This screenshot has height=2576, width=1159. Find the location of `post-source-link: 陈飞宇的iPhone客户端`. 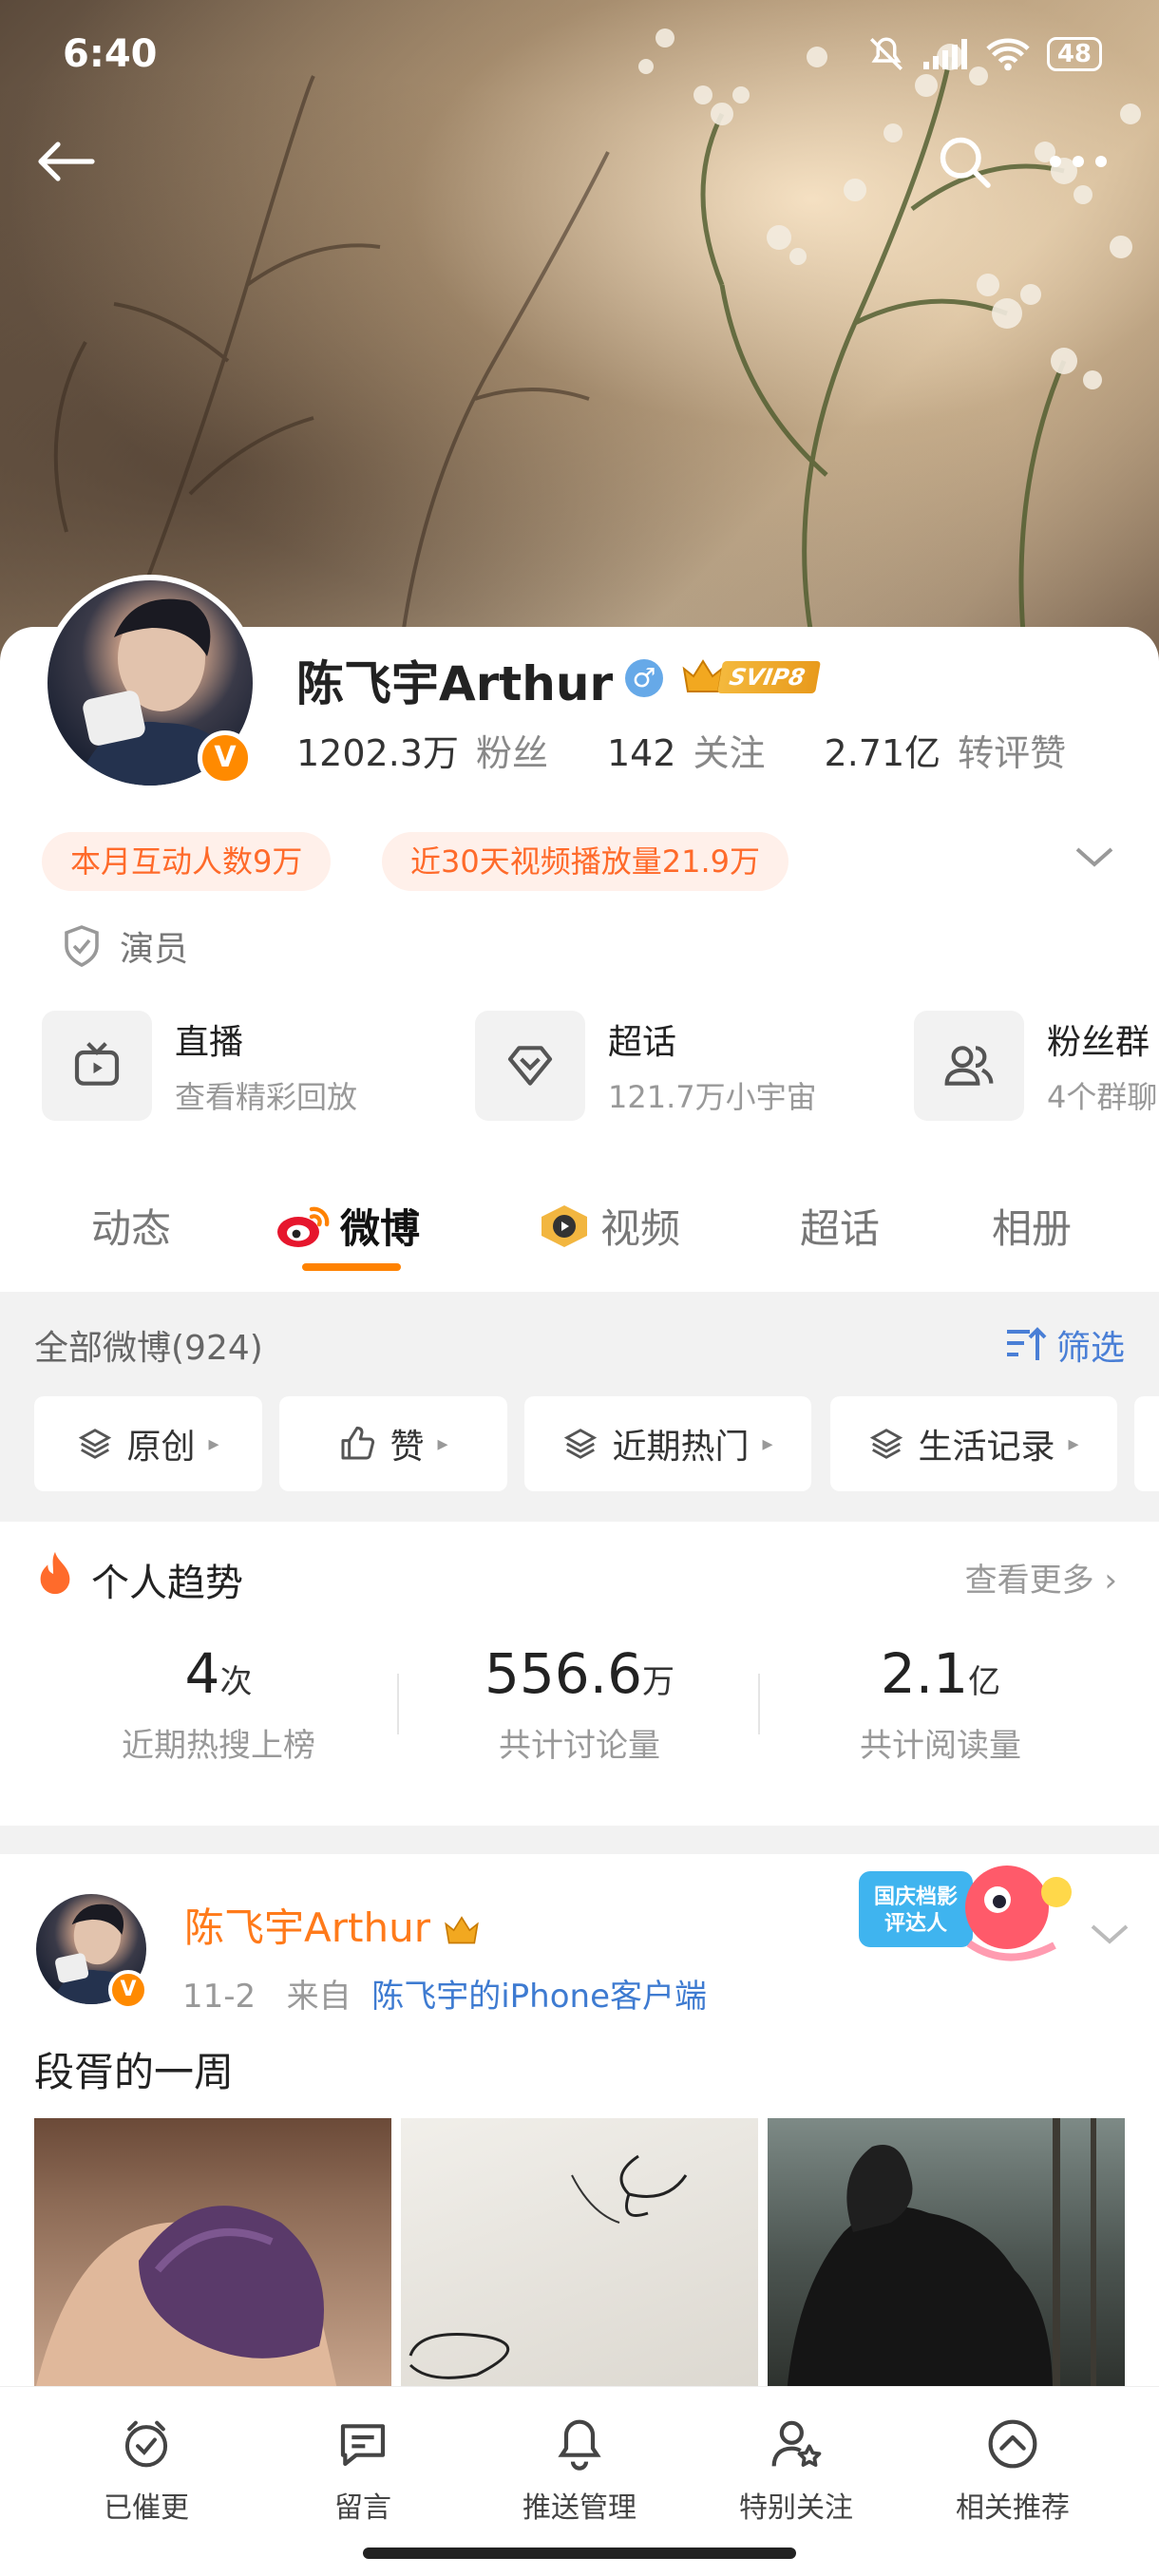

post-source-link: 陈飞宇的iPhone客户端 is located at coordinates (539, 1997).